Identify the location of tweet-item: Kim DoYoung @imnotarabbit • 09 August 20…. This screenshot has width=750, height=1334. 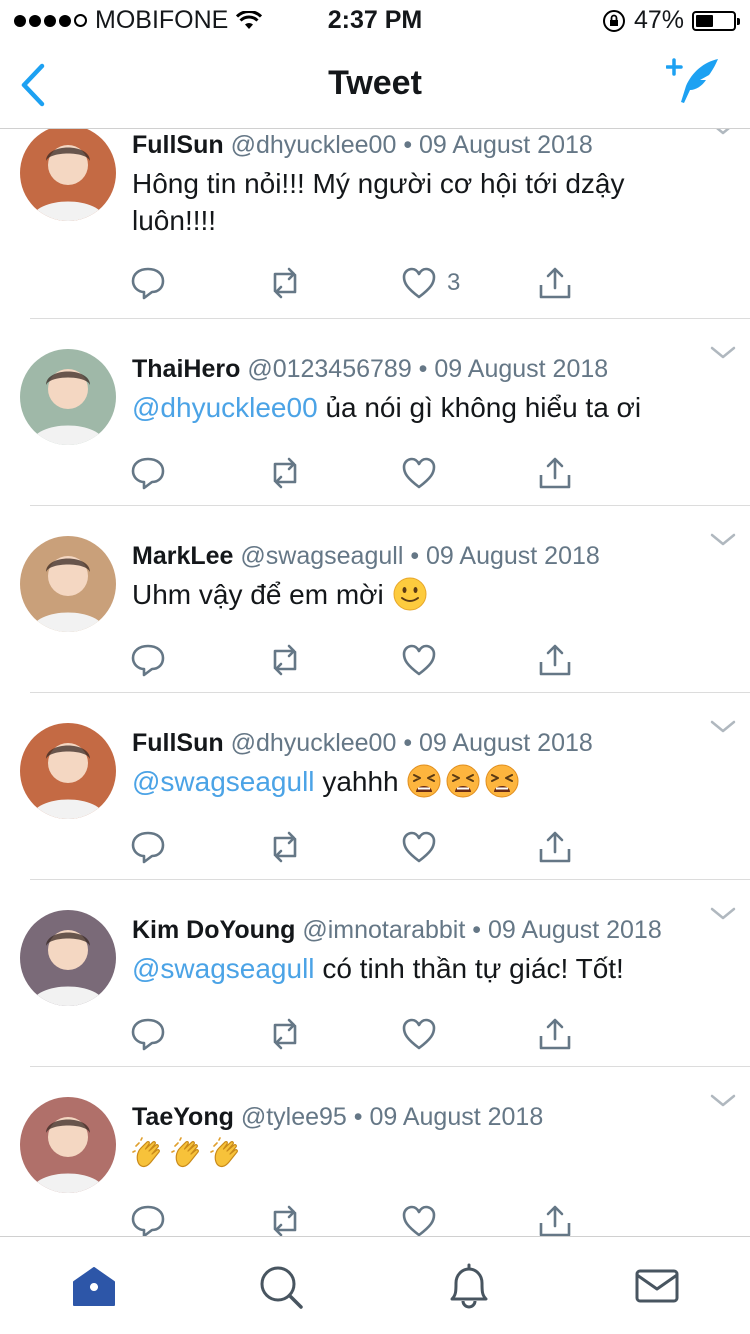
(375, 973).